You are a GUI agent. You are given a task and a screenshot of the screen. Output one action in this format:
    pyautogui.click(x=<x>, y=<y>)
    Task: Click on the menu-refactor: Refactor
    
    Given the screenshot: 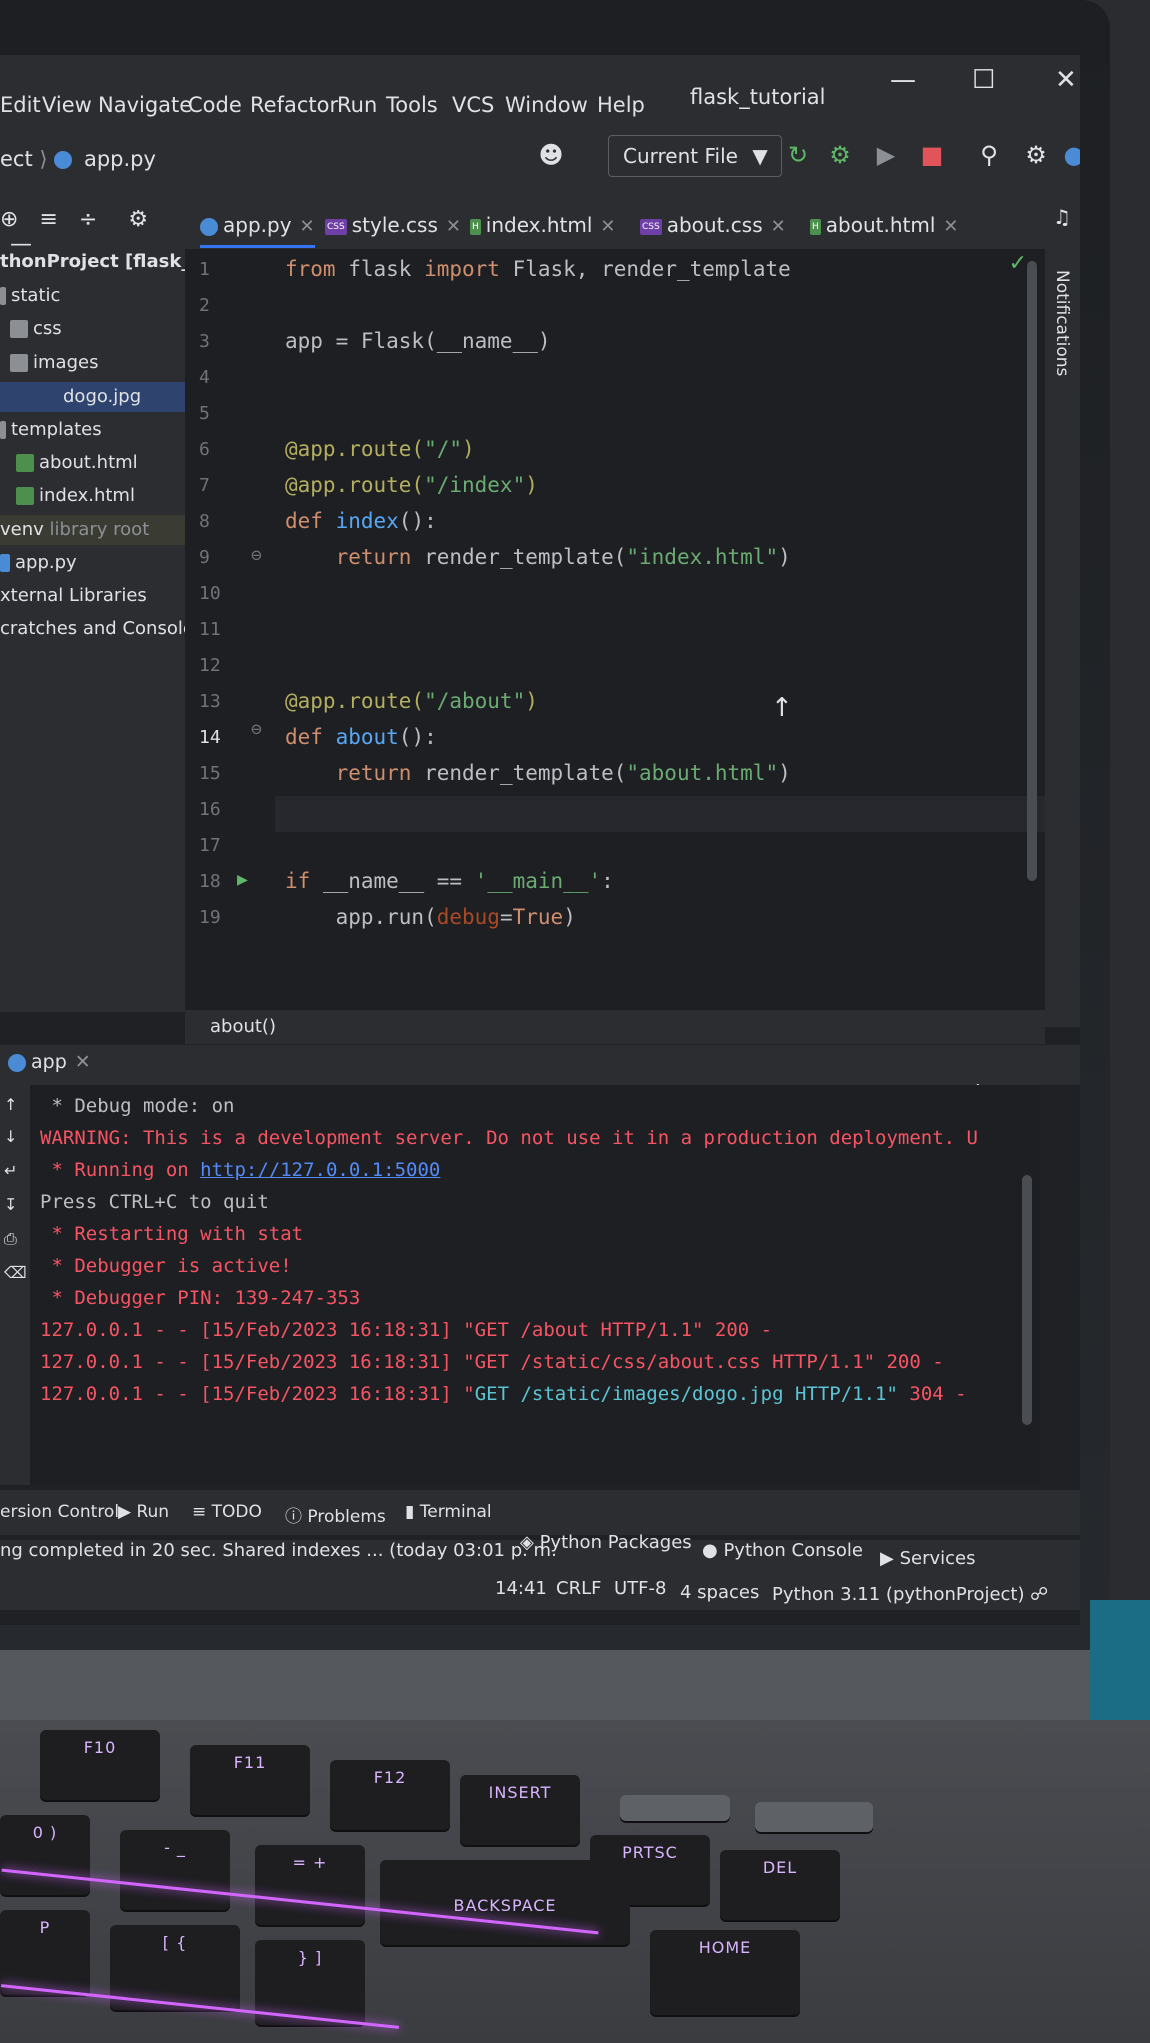 What is the action you would take?
    pyautogui.click(x=294, y=105)
    